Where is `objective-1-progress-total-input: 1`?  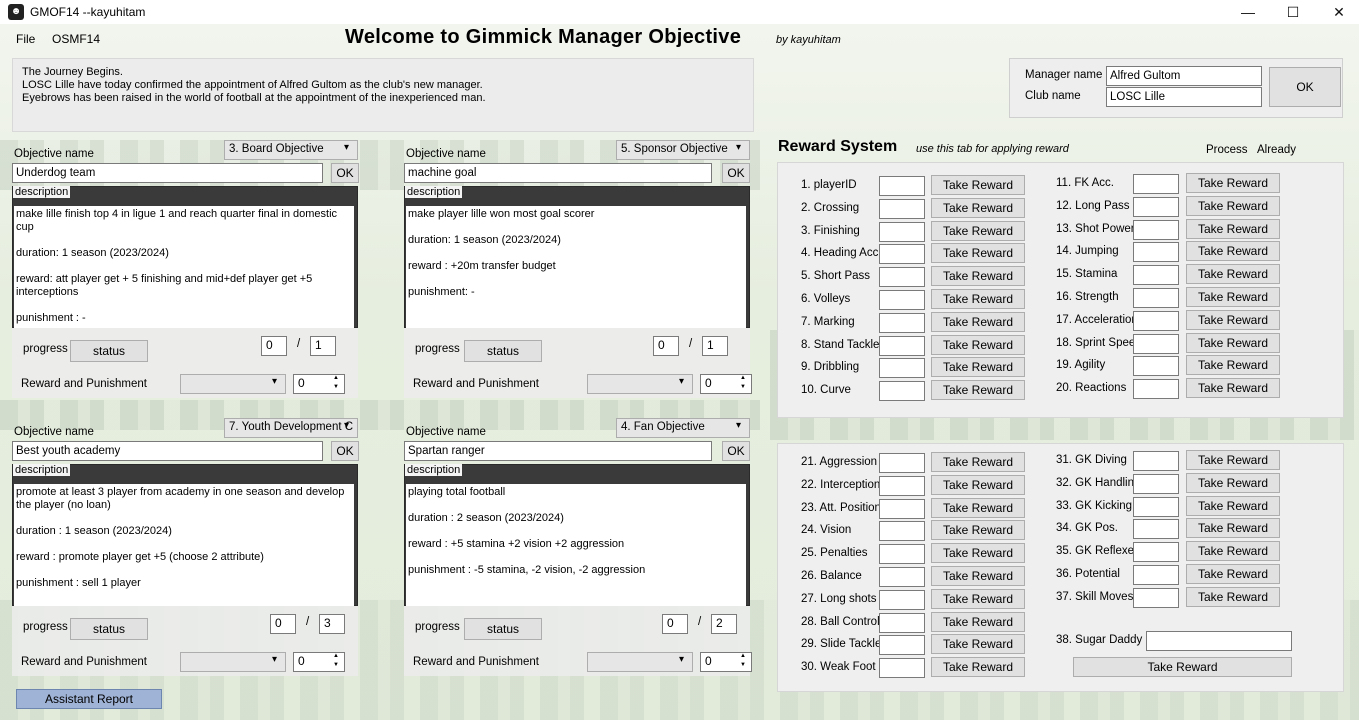 objective-1-progress-total-input: 1 is located at coordinates (323, 346).